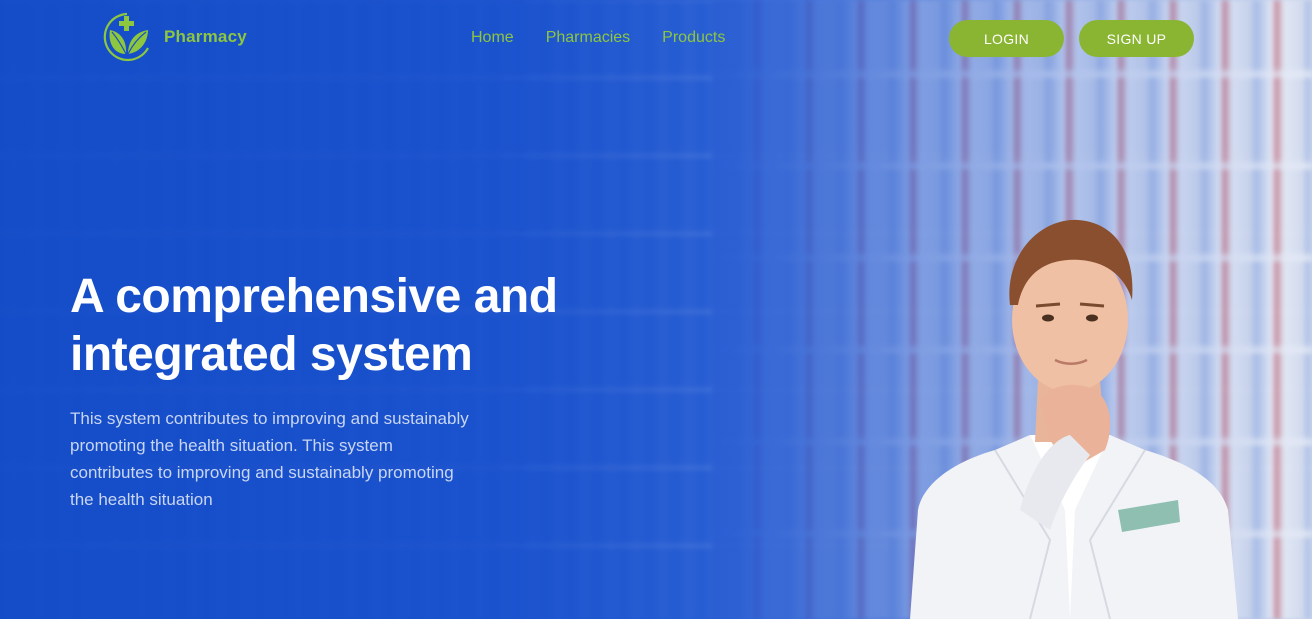 This screenshot has width=1312, height=619. I want to click on main-nav: Home Pharmacies Products, so click(598, 38).